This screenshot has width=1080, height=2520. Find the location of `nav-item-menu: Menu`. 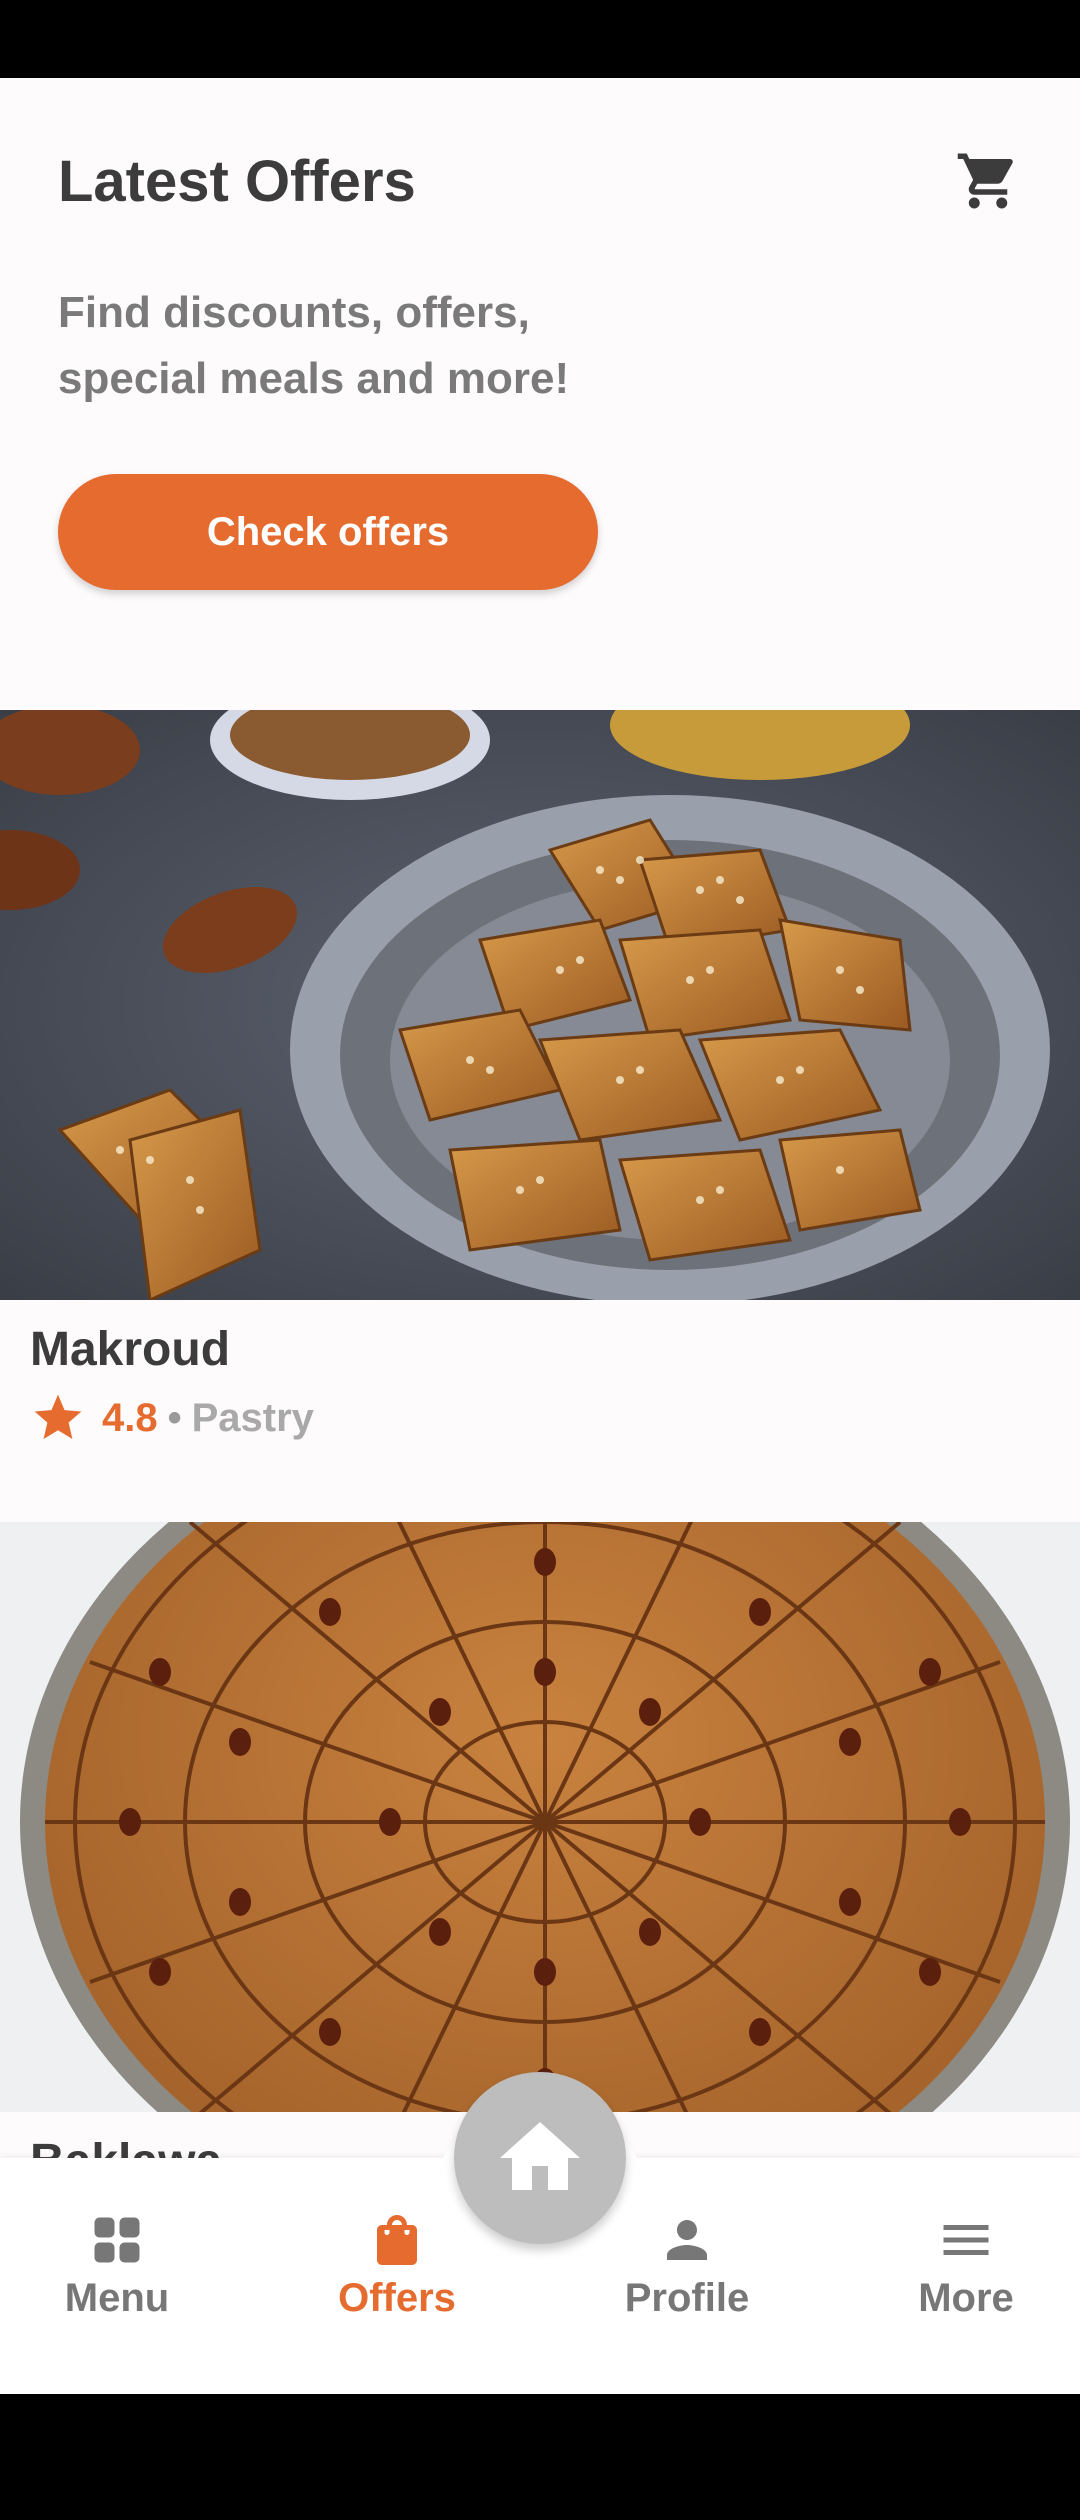

nav-item-menu: Menu is located at coordinates (117, 2265).